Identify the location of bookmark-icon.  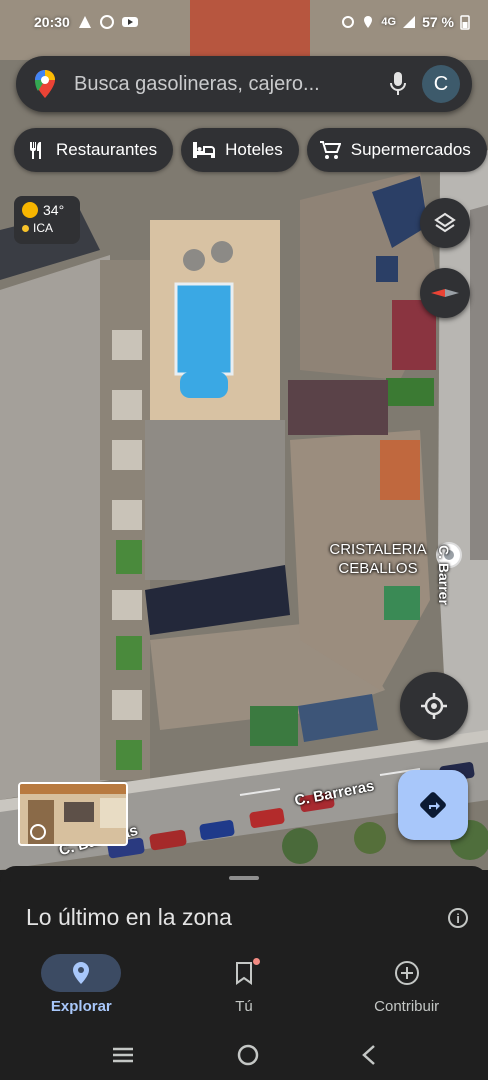
(244, 973).